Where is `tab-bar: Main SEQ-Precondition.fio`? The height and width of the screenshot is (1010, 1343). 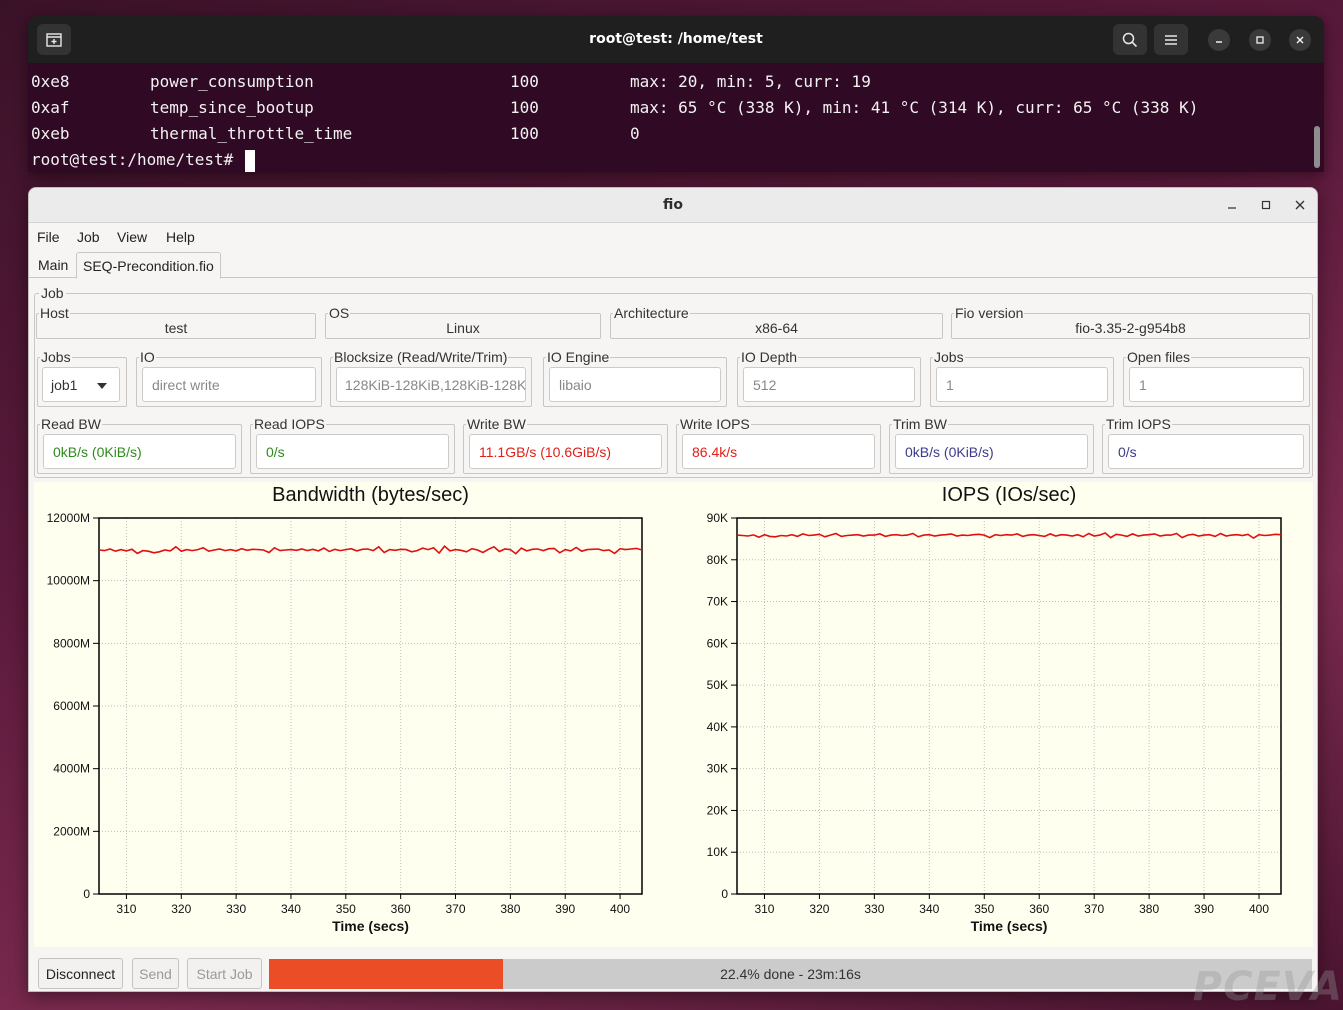
tab-bar: Main SEQ-Precondition.fio is located at coordinates (673, 264).